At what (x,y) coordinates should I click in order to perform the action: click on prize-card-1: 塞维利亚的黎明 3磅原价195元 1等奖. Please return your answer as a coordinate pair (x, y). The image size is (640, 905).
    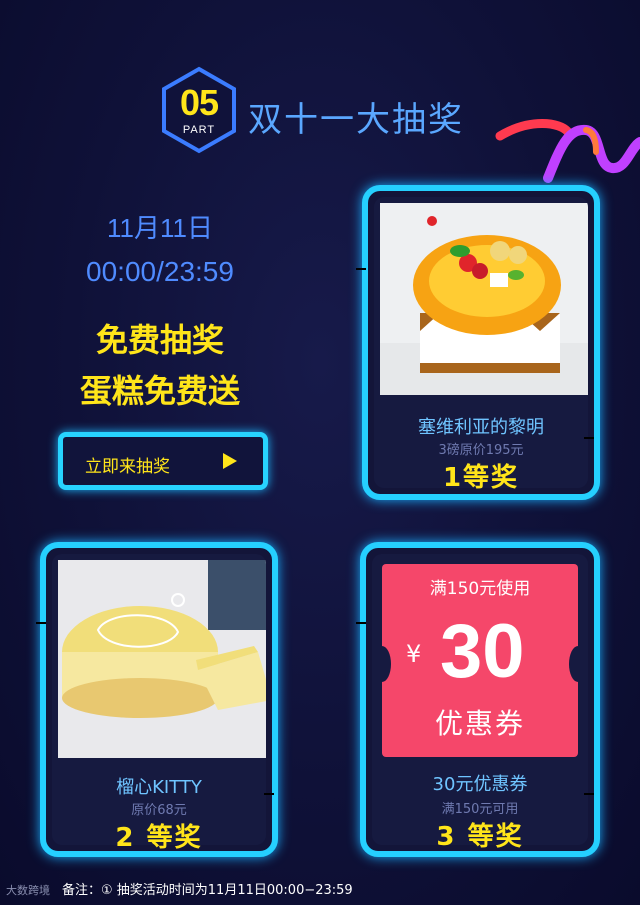
    Looking at the image, I should click on (481, 342).